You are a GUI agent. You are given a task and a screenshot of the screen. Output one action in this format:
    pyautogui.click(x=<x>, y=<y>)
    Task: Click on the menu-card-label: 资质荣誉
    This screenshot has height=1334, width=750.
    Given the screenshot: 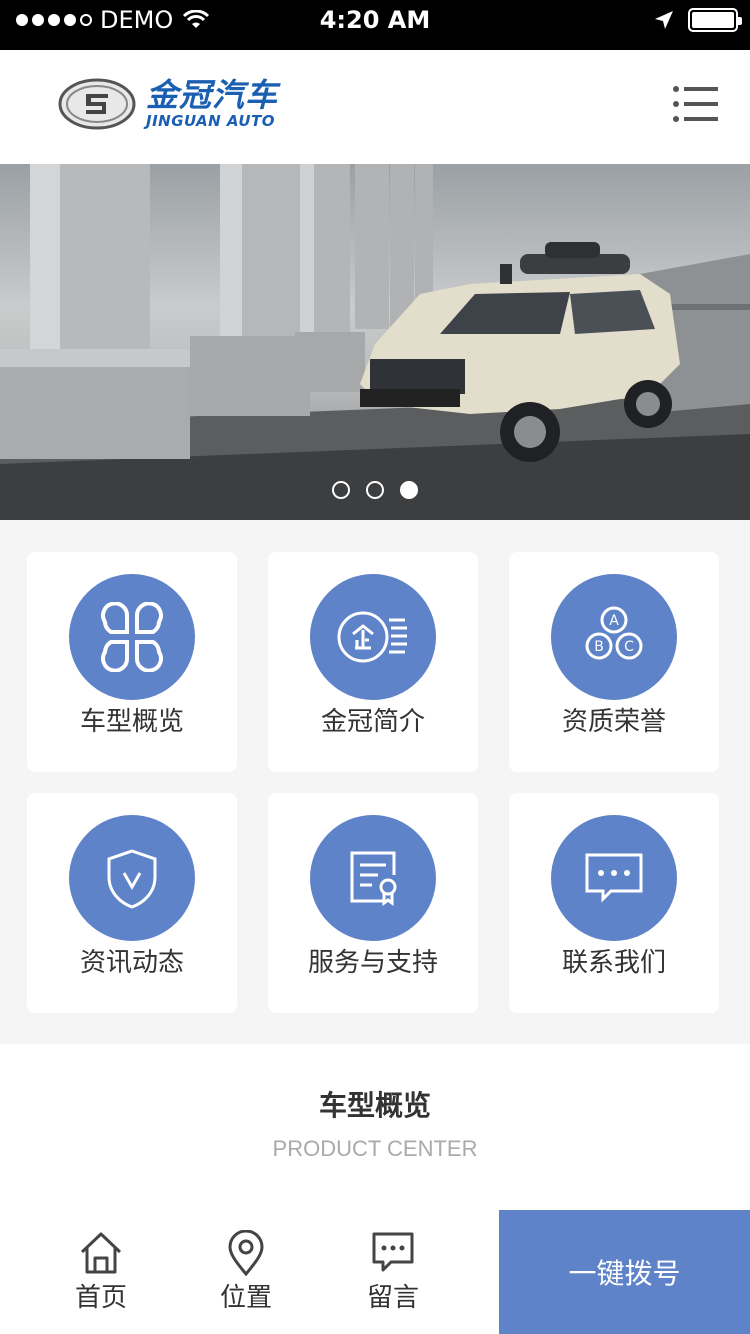 What is the action you would take?
    pyautogui.click(x=613, y=722)
    